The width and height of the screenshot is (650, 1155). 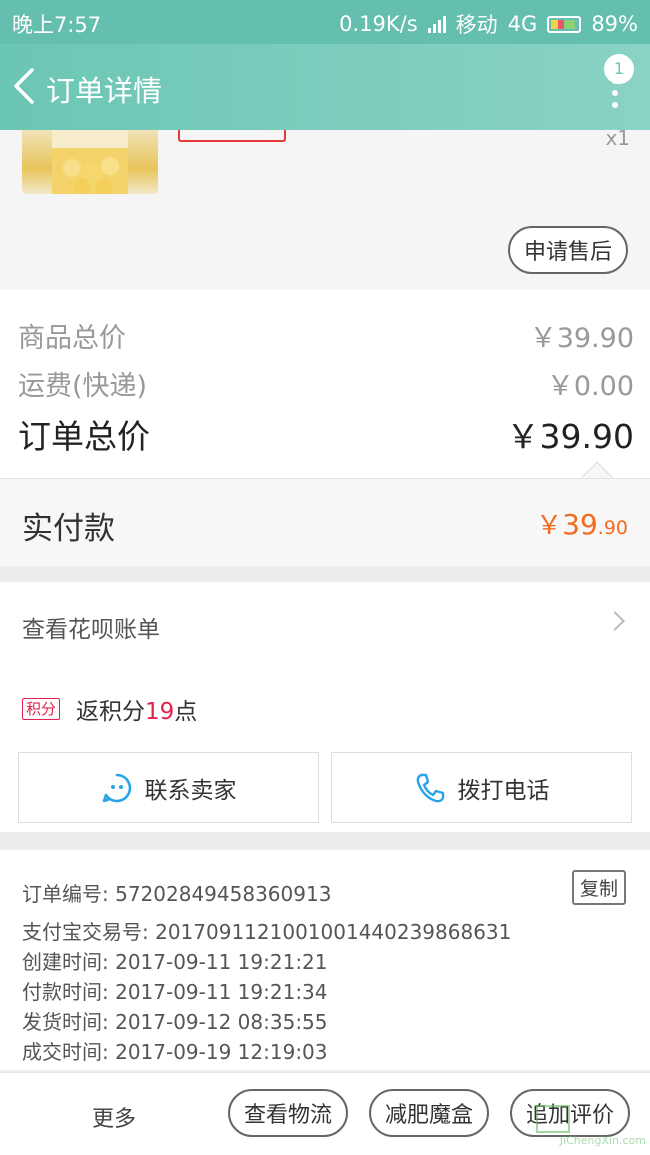 I want to click on call-label: 拨打电话, so click(x=503, y=790).